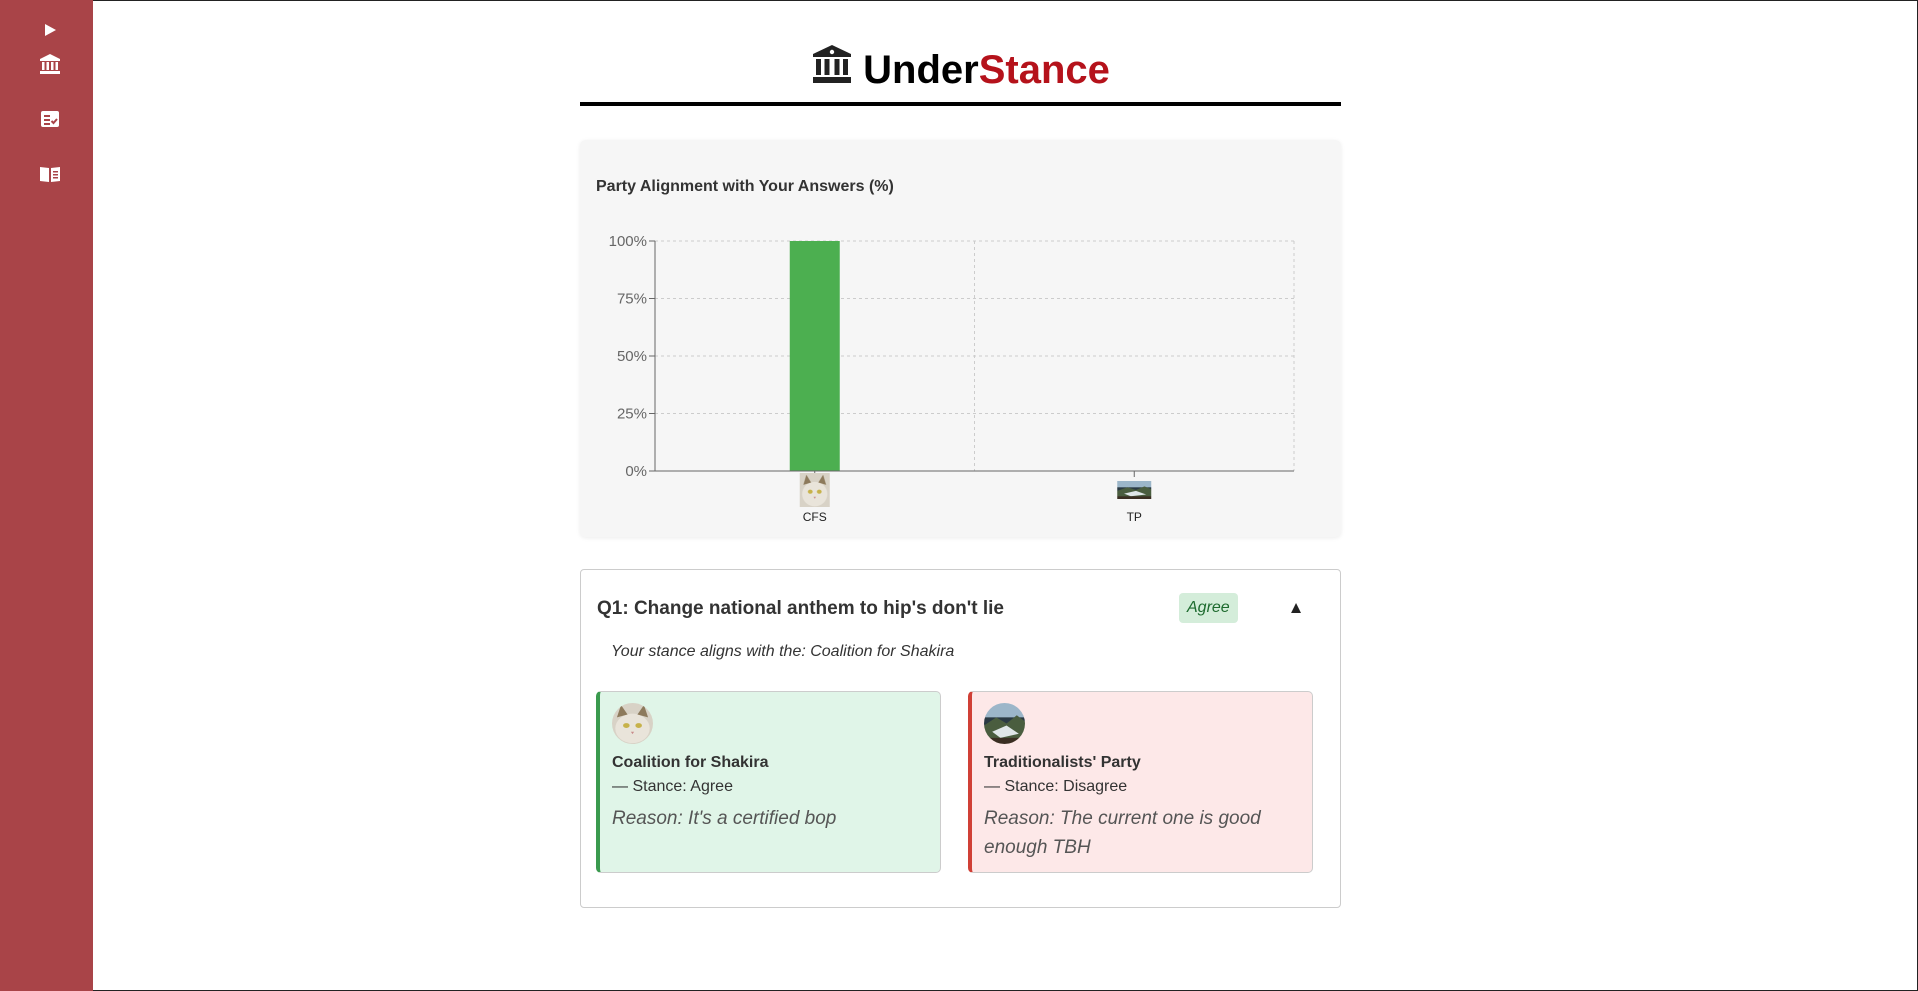 The width and height of the screenshot is (1918, 991). I want to click on sidebar-item-guide, so click(50, 174).